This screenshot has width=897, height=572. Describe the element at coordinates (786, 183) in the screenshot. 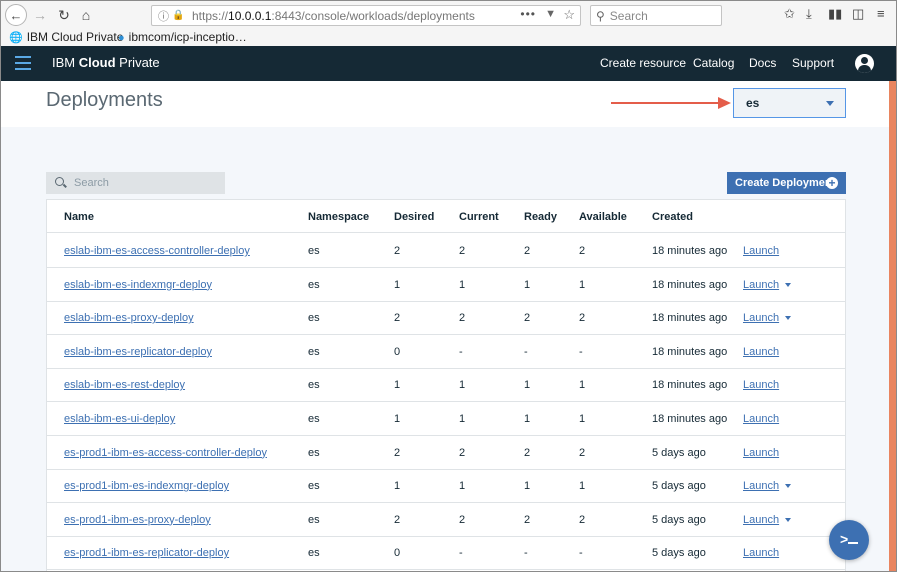

I see `create-deployment-button: Create Deployment +` at that location.